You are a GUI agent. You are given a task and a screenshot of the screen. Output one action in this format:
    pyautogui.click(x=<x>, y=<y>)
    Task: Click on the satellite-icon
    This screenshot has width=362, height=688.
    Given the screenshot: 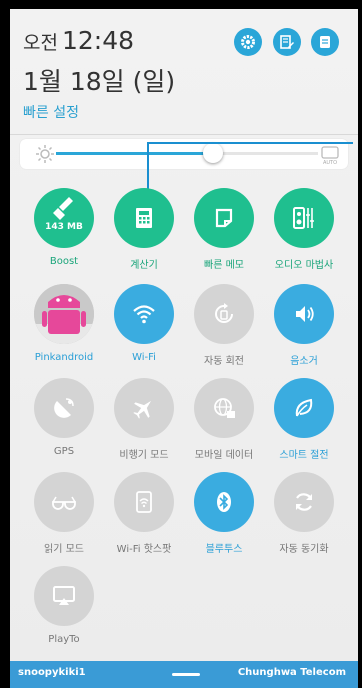 What is the action you would take?
    pyautogui.click(x=64, y=408)
    